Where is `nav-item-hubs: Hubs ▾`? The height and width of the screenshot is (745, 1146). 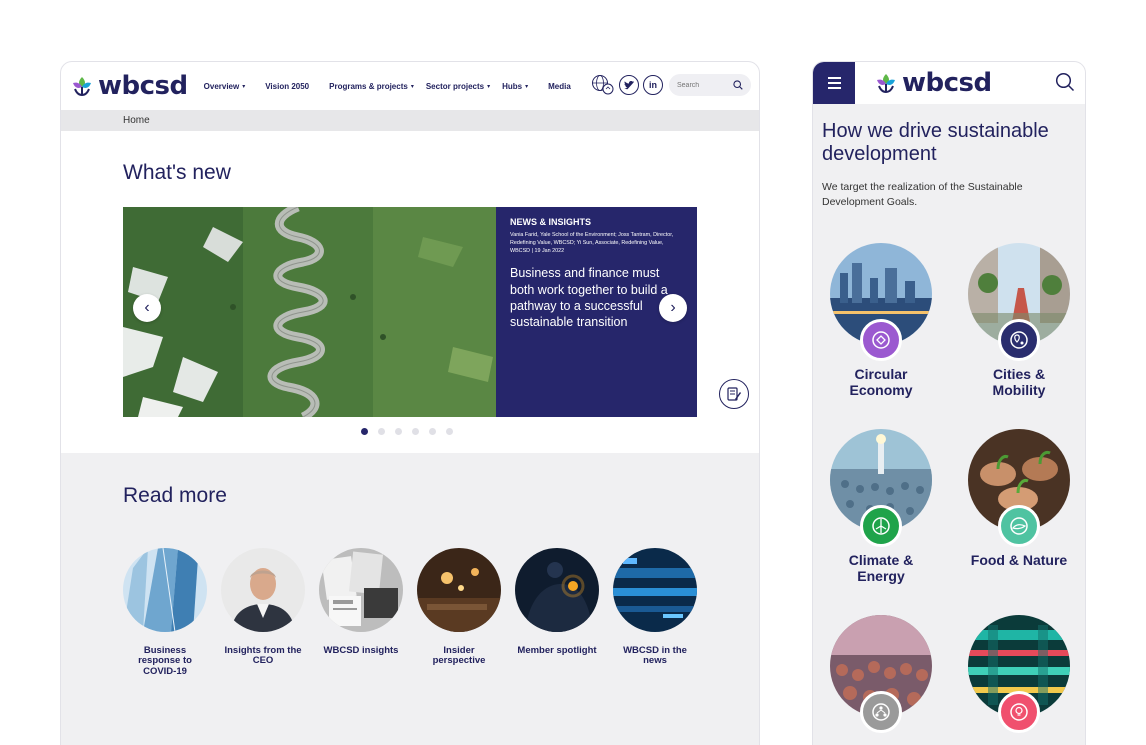
nav-item-hubs: Hubs ▾ is located at coordinates (515, 86).